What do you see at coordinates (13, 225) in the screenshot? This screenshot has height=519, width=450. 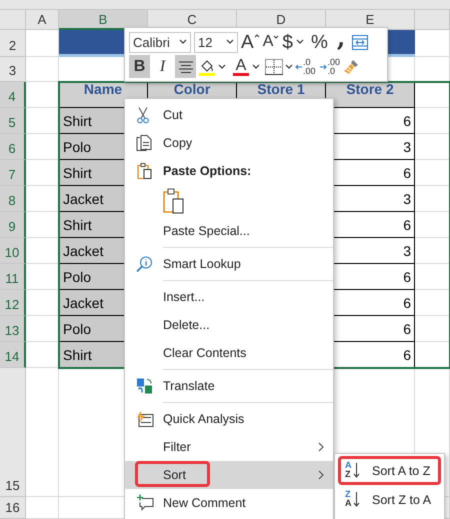 I see `row-header: 9` at bounding box center [13, 225].